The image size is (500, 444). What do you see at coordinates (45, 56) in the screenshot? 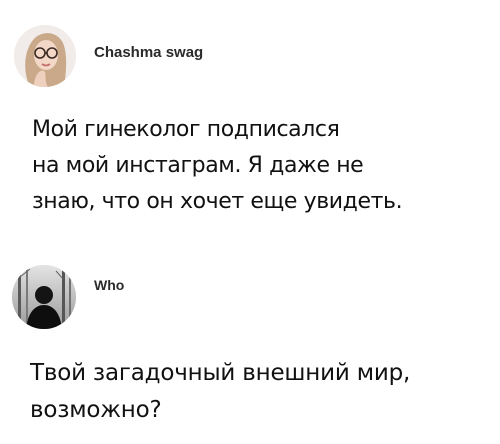
I see `avatar-woman-with-glasses-icon` at bounding box center [45, 56].